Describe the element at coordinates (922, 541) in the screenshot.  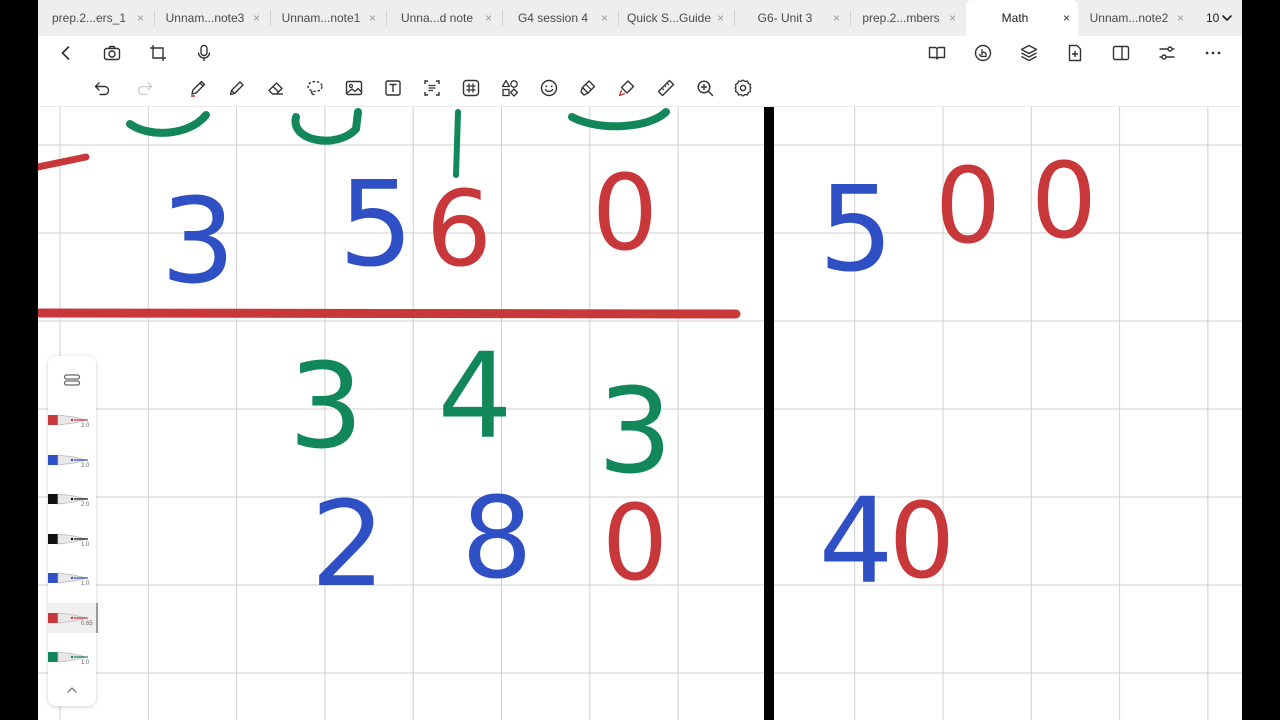
I see `digit-right-row2-2: 0` at that location.